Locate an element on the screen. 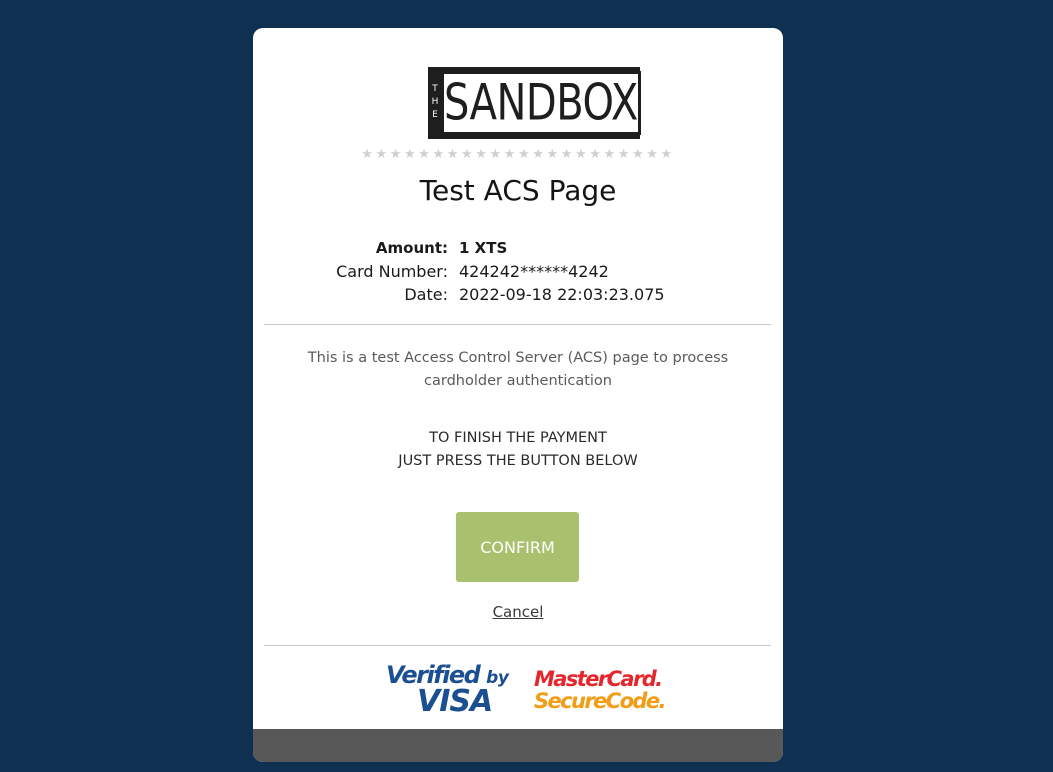 The image size is (1053, 772). logo-the-text: THE is located at coordinates (434, 103).